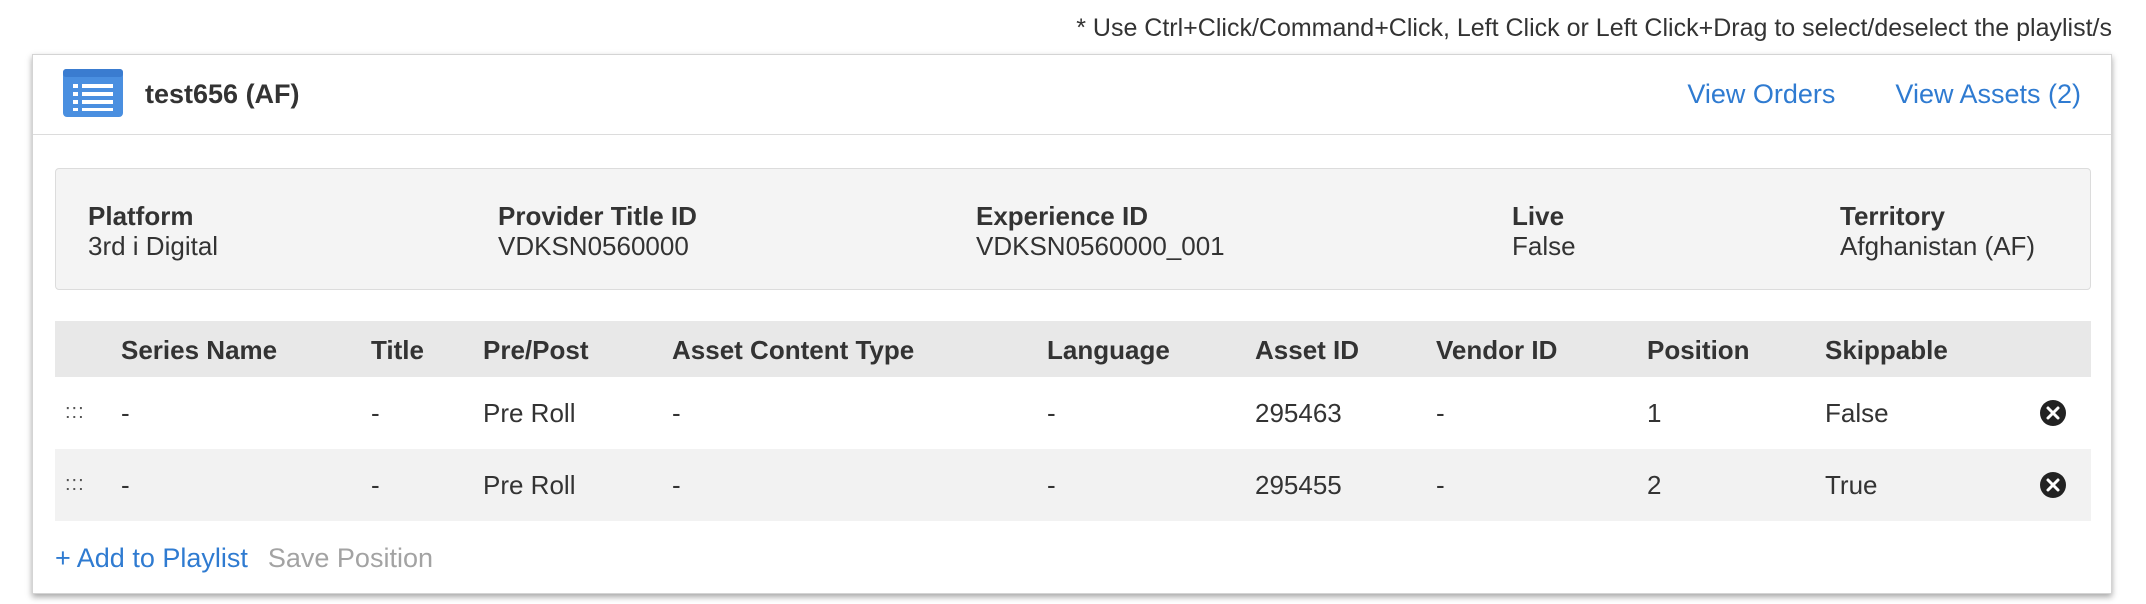 The image size is (2146, 604). What do you see at coordinates (1298, 485) in the screenshot?
I see `cell-asset-id: 295455` at bounding box center [1298, 485].